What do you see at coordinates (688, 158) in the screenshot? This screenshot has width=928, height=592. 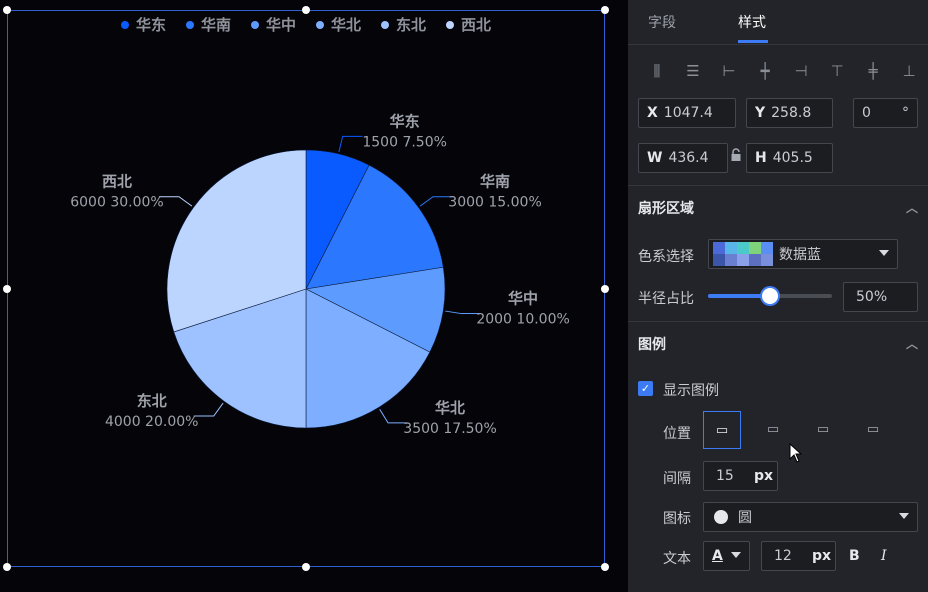 I see `w-value: 436.4` at bounding box center [688, 158].